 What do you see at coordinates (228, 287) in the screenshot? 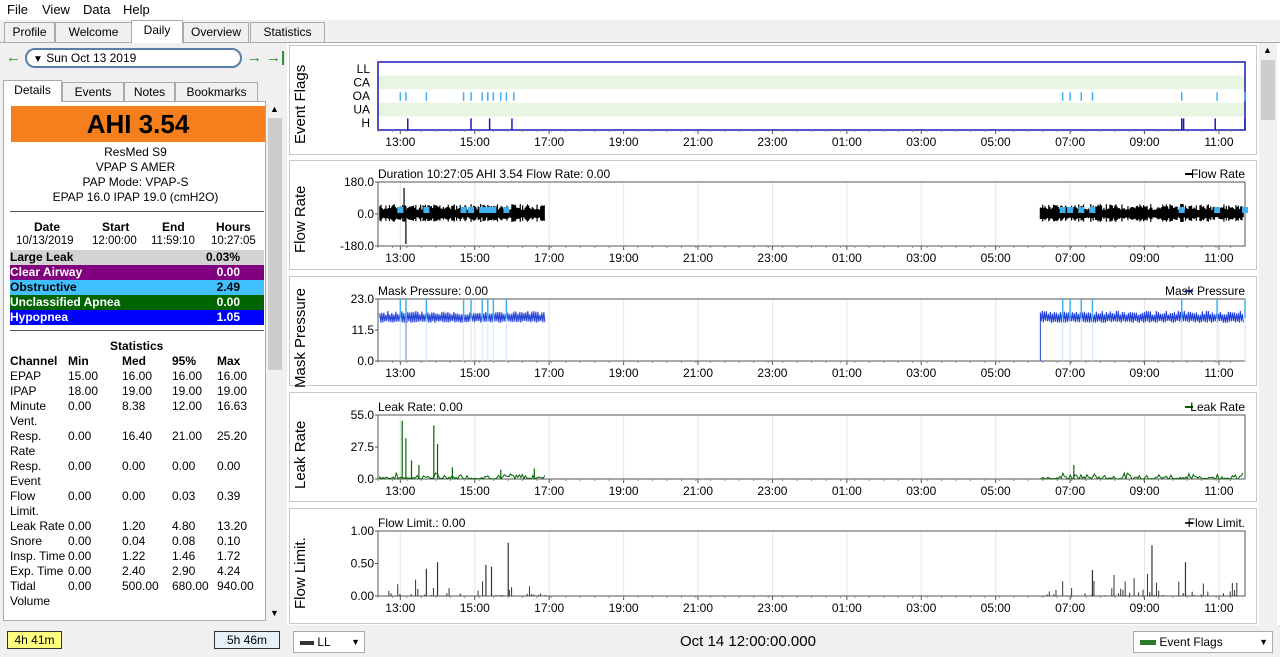
I see `event-value: 2.49` at bounding box center [228, 287].